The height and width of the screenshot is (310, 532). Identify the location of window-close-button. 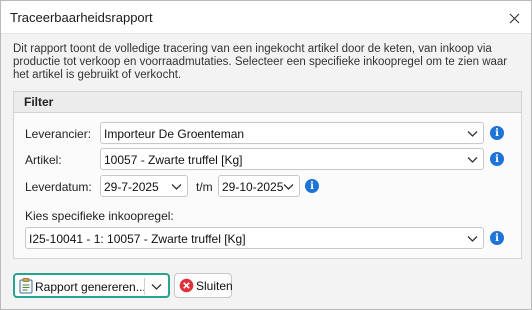
(514, 18).